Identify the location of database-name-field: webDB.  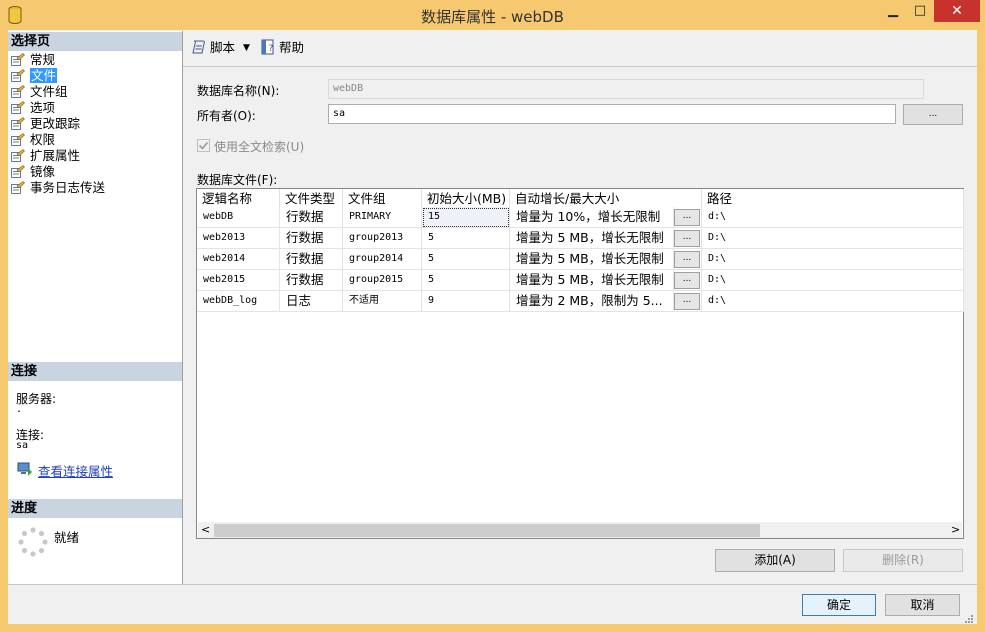
(626, 89).